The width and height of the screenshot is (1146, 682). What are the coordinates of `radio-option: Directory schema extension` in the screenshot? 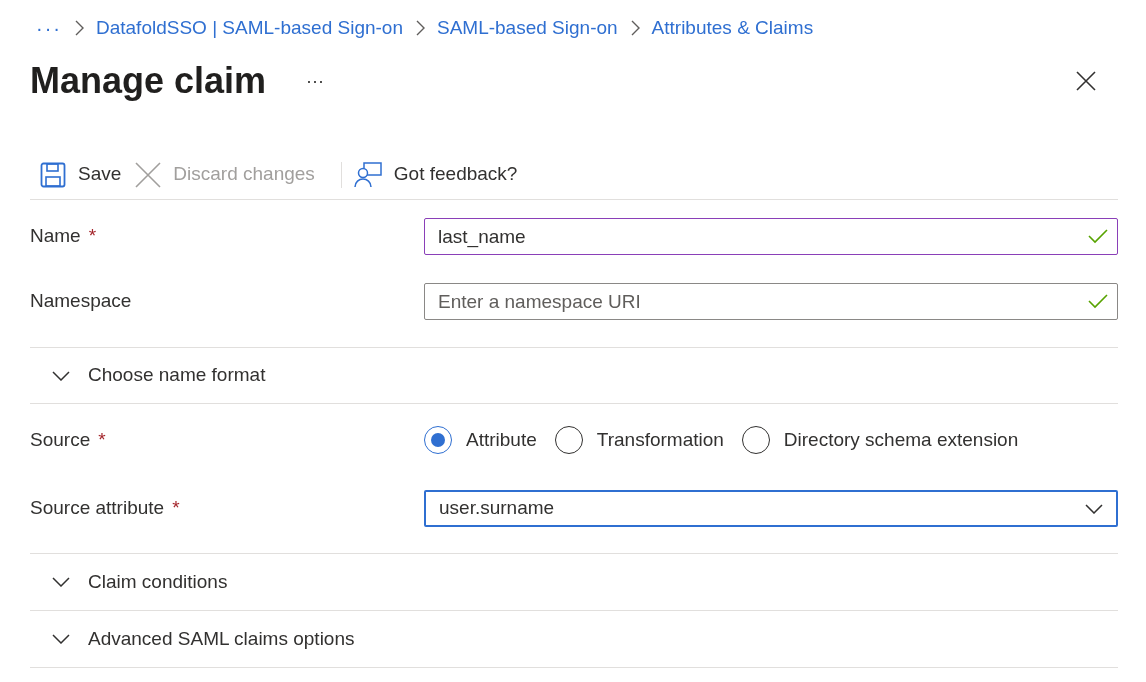 It's located at (880, 440).